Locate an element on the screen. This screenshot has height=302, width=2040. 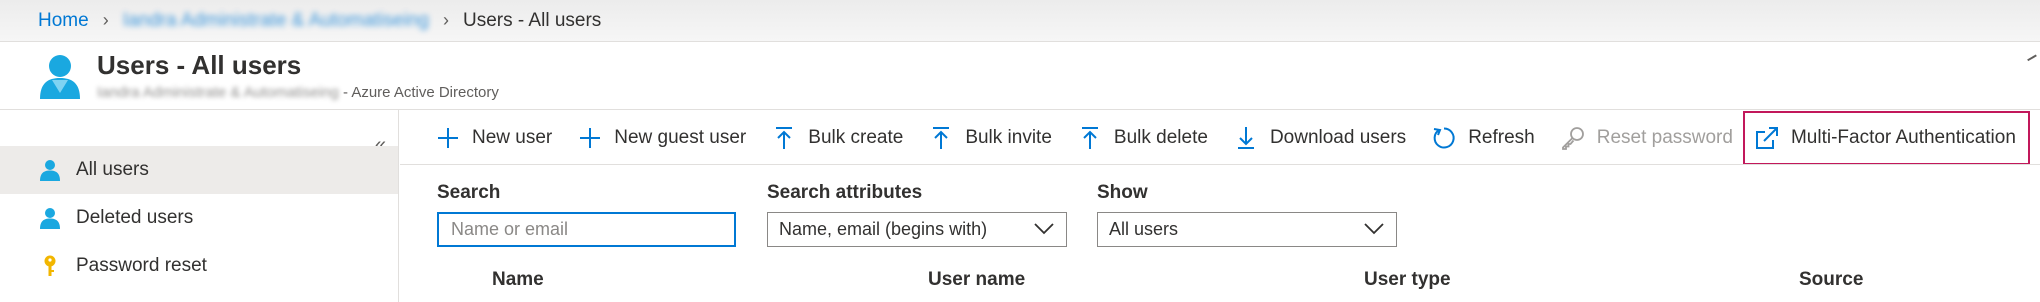
bulk-invite-button: Bulk invite is located at coordinates (990, 138).